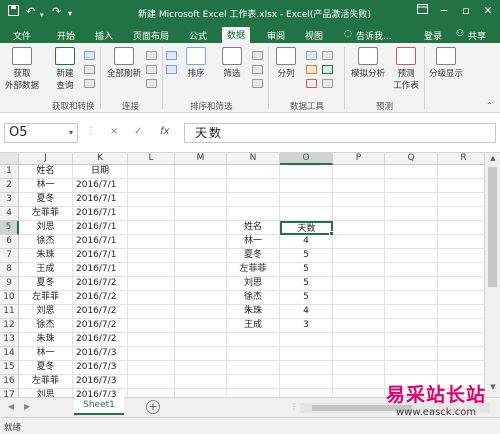  Describe the element at coordinates (253, 382) in the screenshot. I see `cell-n16` at that location.